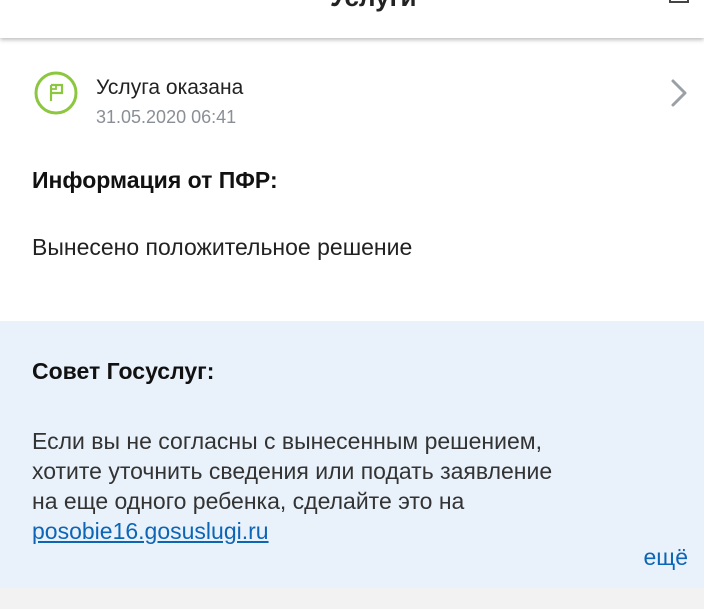 This screenshot has height=609, width=704. What do you see at coordinates (679, 2) in the screenshot?
I see `share-icon` at bounding box center [679, 2].